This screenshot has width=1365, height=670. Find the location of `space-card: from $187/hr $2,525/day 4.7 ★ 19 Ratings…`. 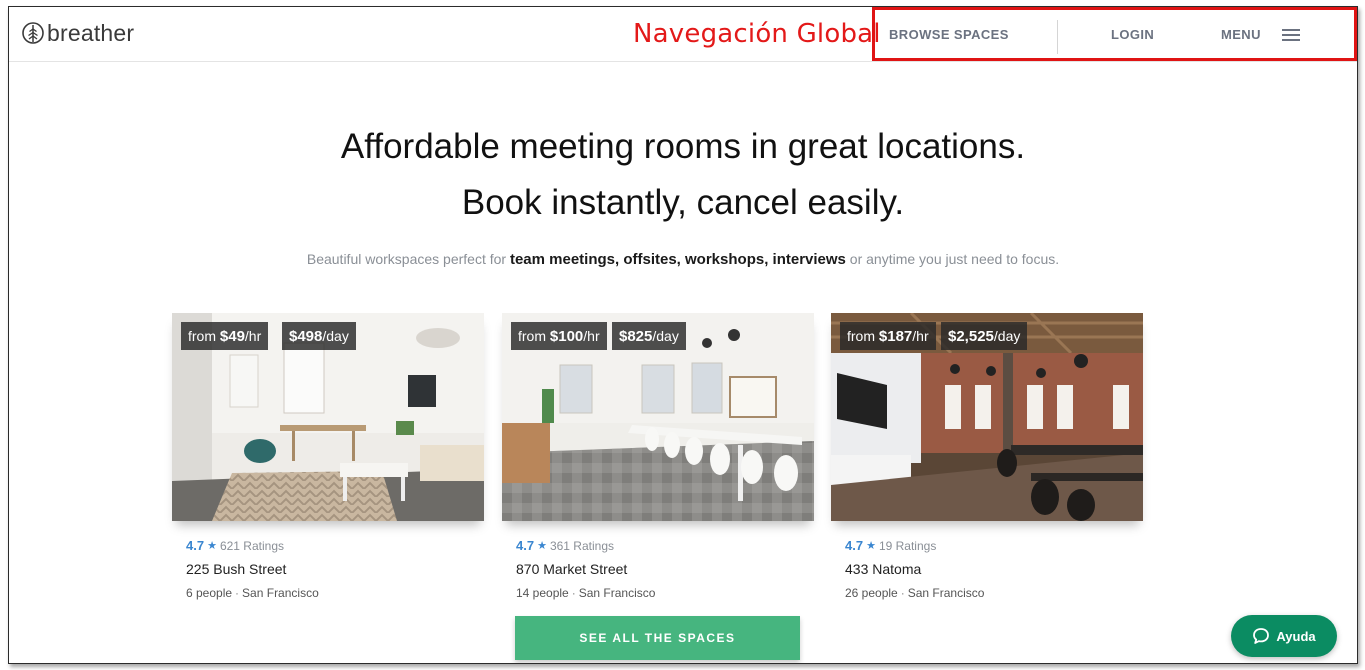

space-card: from $187/hr $2,525/day 4.7 ★ 19 Ratings… is located at coordinates (987, 456).